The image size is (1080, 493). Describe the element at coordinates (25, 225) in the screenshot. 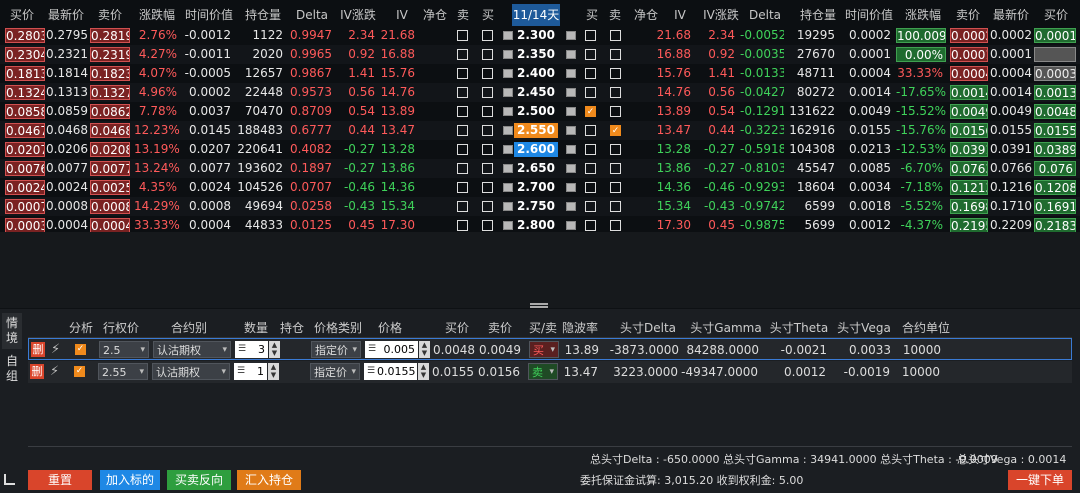

I see `call-bid: 0.0003` at that location.